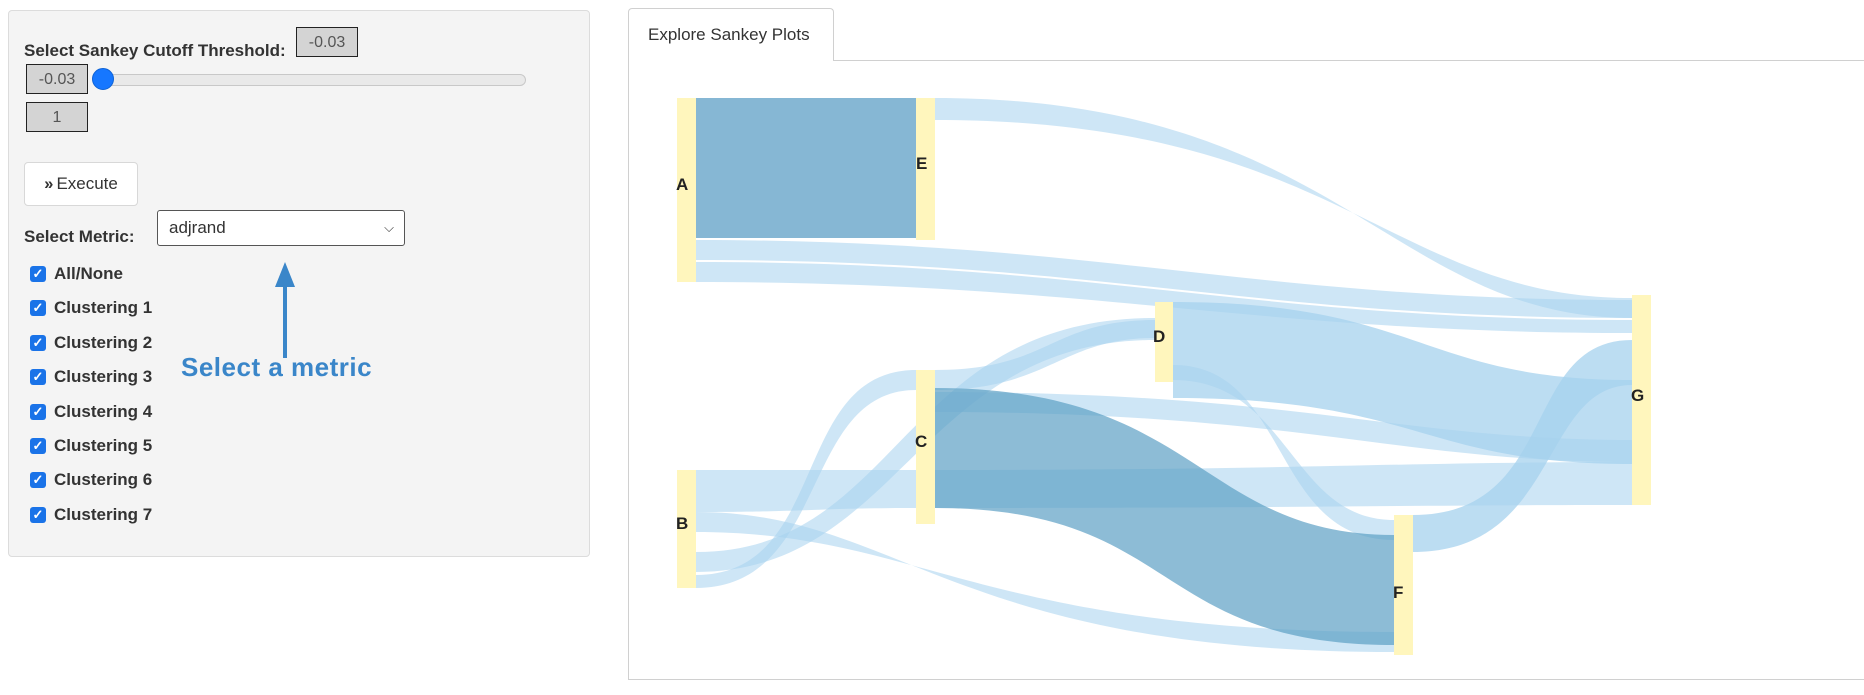  Describe the element at coordinates (682, 523) in the screenshot. I see `node-label-b: B` at that location.